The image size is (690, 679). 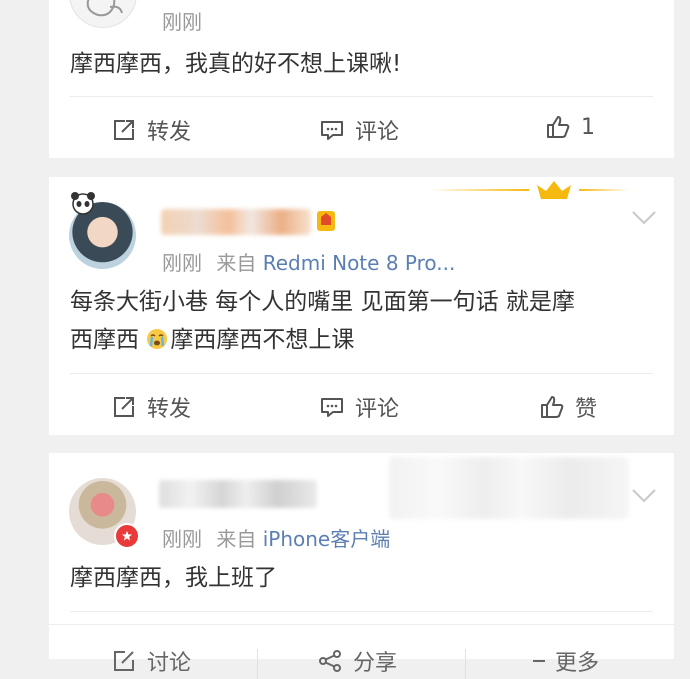 I want to click on edit-icon, so click(x=124, y=661).